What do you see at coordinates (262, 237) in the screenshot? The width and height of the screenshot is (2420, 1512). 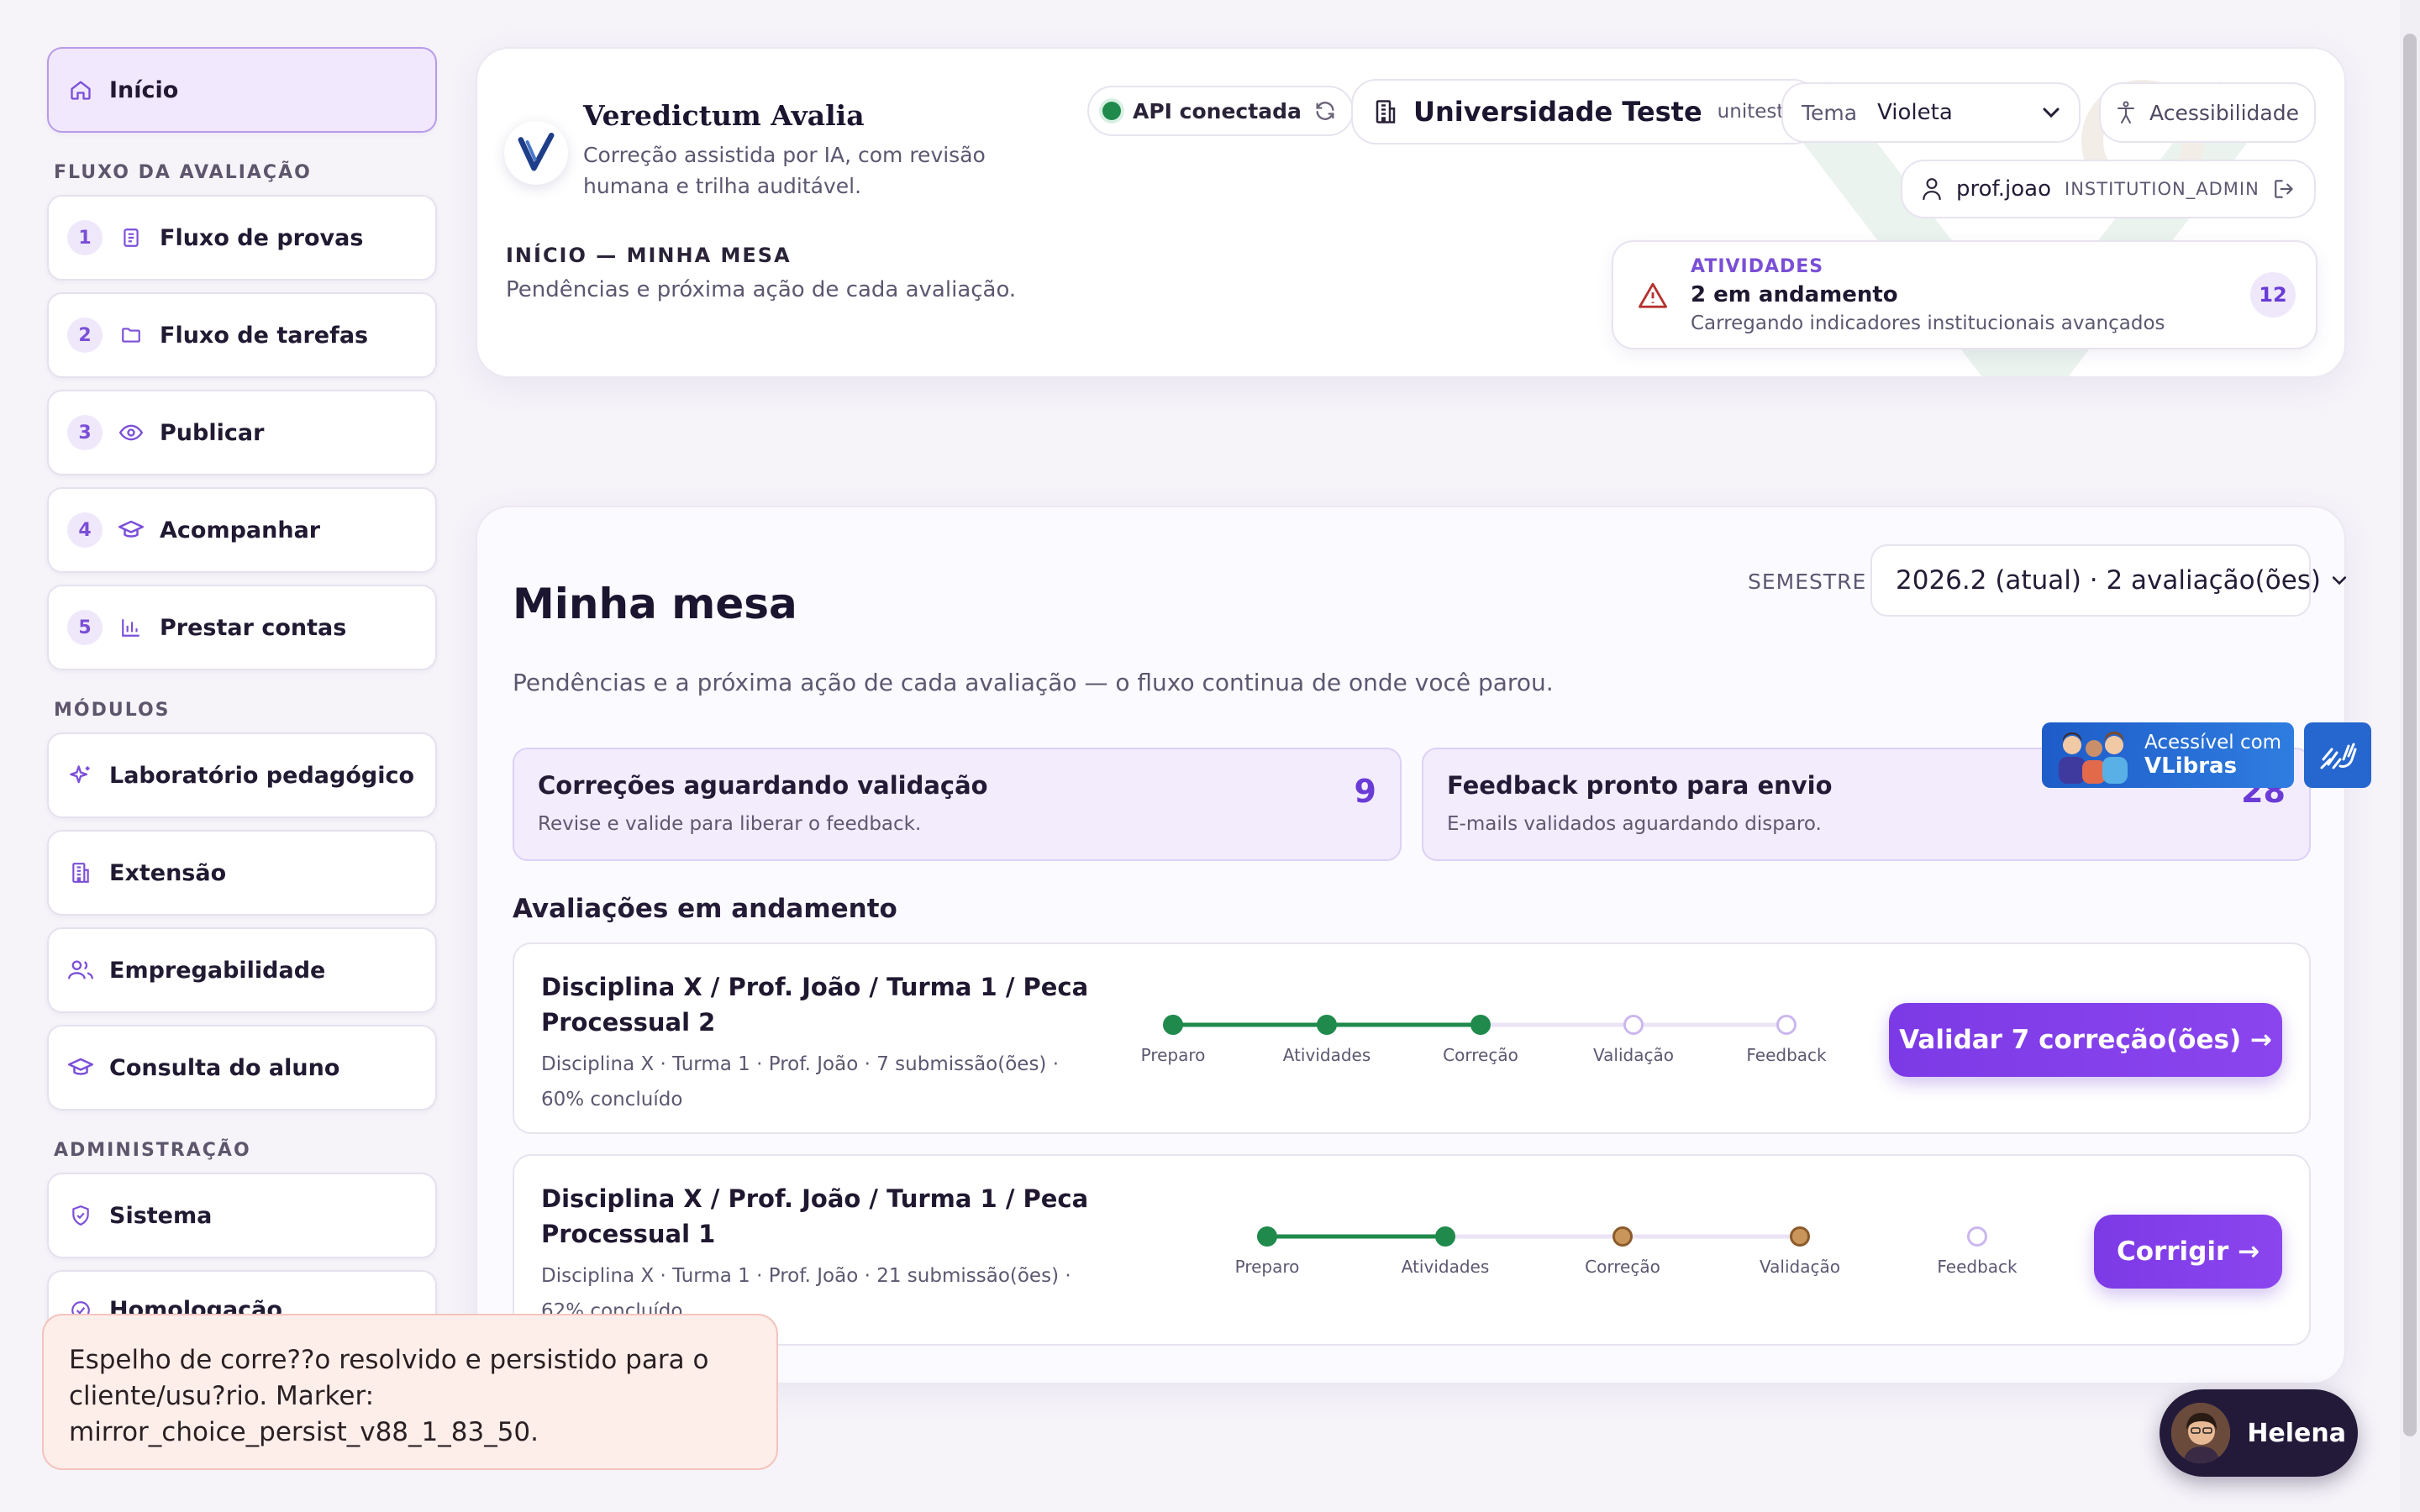 I see `sidebar-item-label: Fluxo de provas` at bounding box center [262, 237].